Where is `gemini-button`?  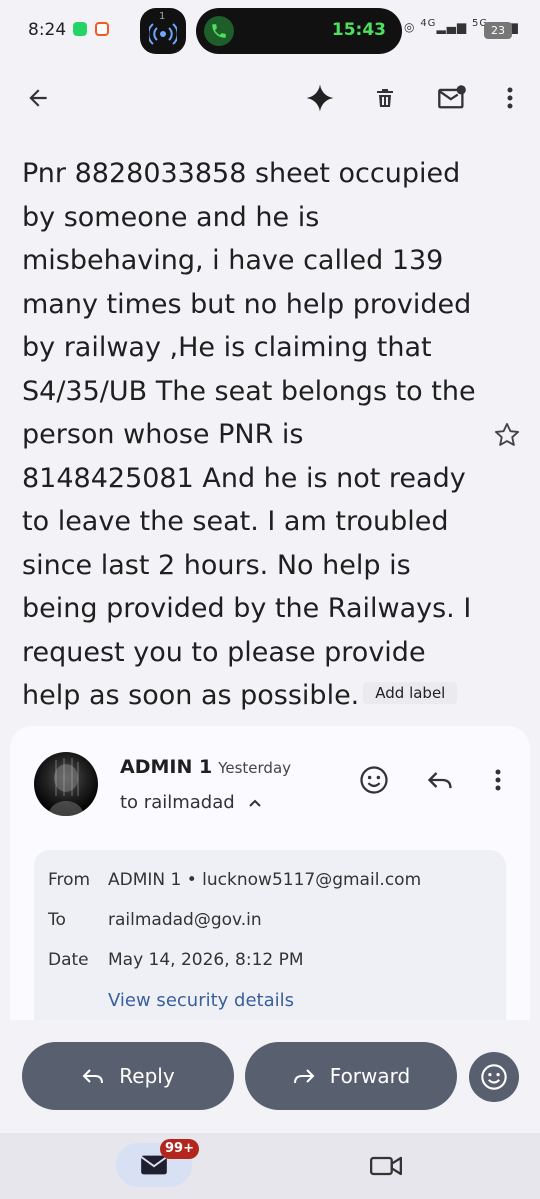
gemini-button is located at coordinates (320, 98).